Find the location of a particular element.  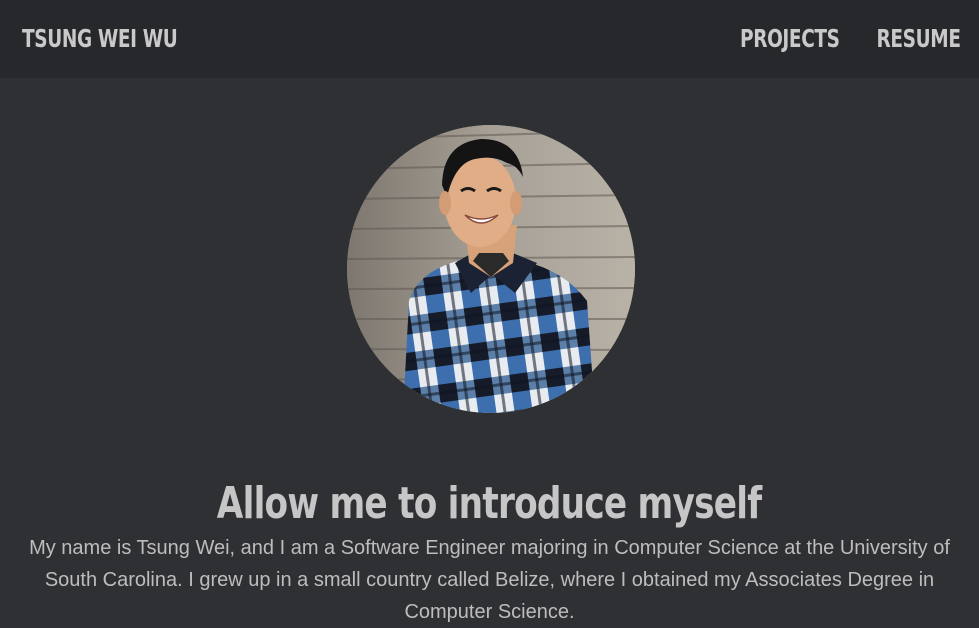

profile-photo-illustration is located at coordinates (491, 269).